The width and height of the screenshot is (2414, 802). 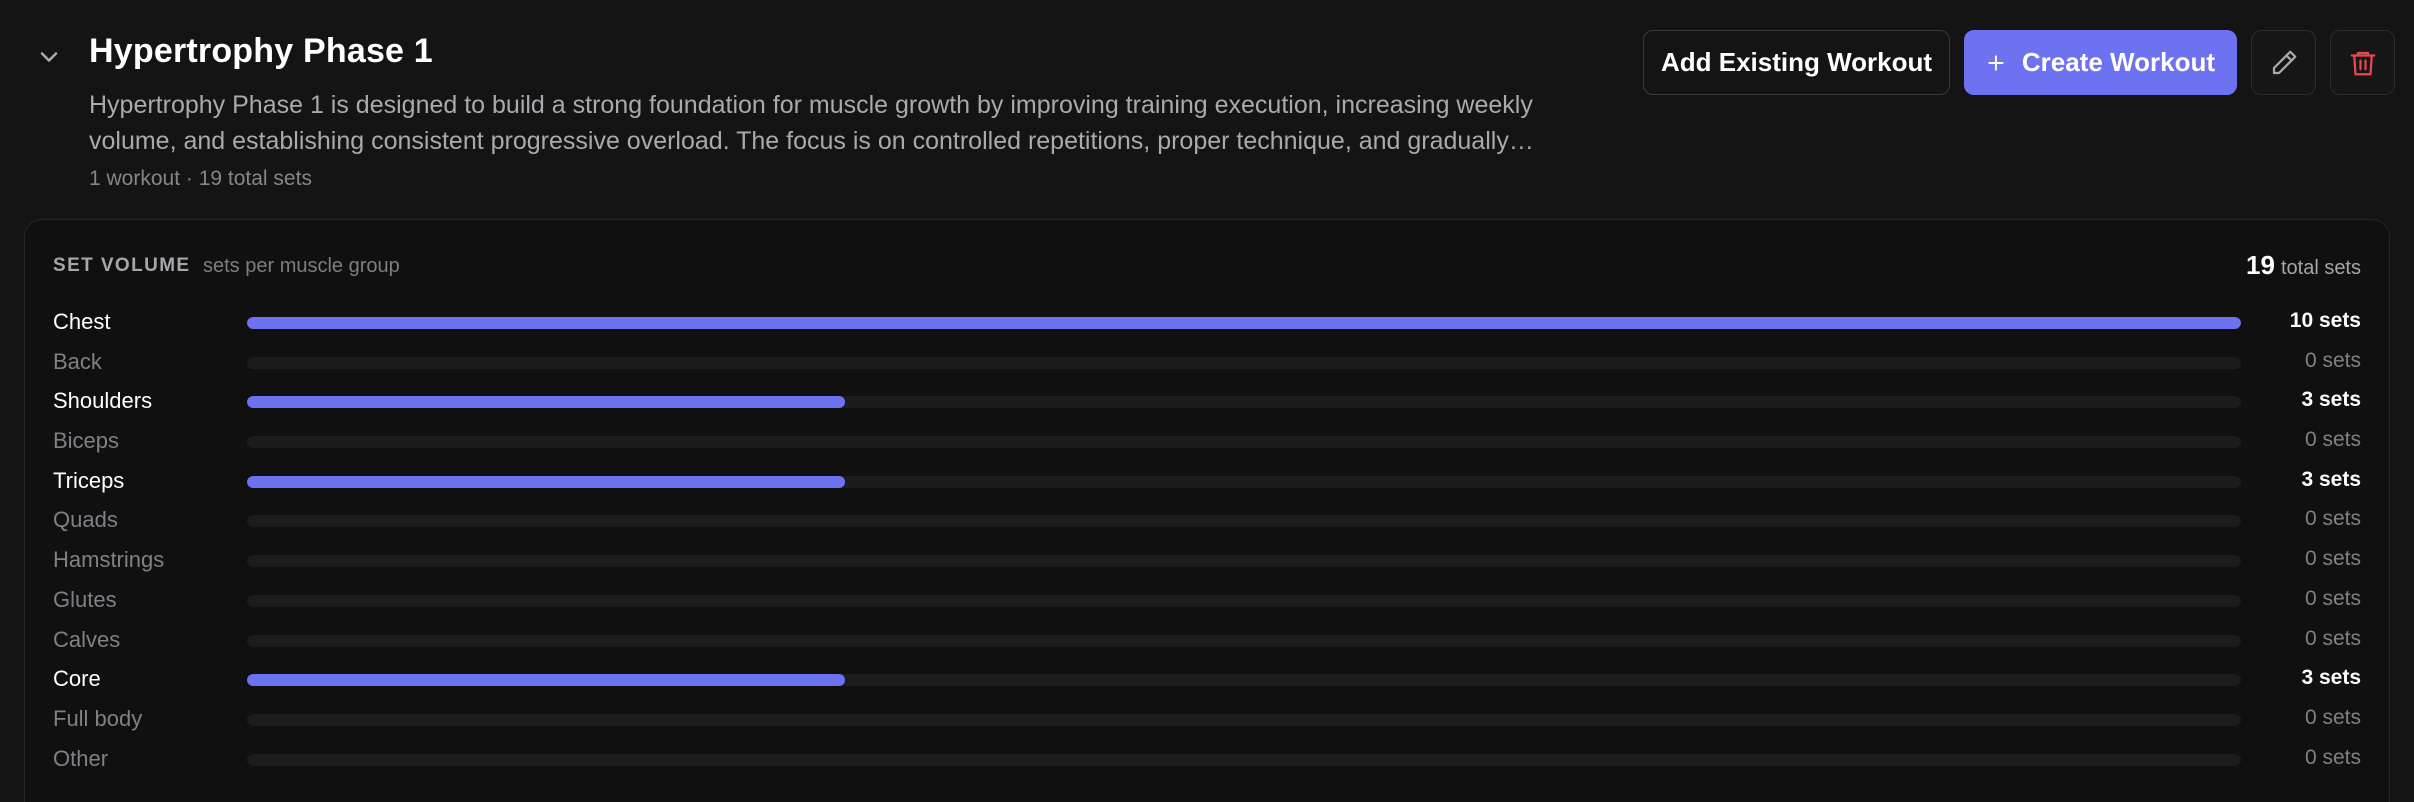 I want to click on muscle-group-row: Glutes 0 sets, so click(x=1207, y=602).